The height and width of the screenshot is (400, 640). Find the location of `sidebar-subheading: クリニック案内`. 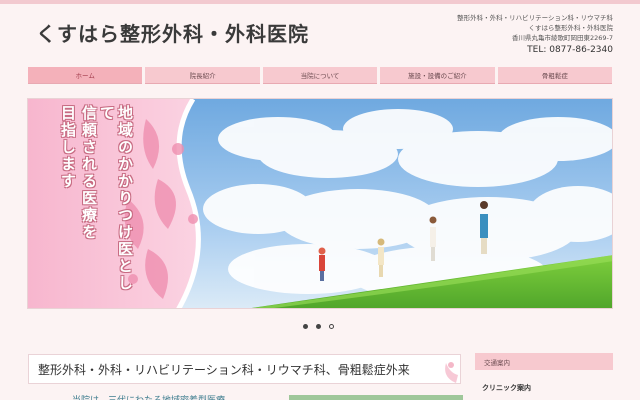

sidebar-subheading: クリニック案内 is located at coordinates (506, 388).